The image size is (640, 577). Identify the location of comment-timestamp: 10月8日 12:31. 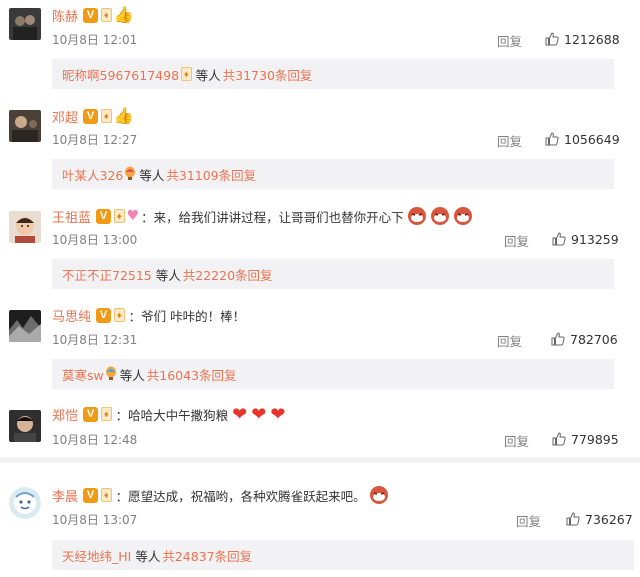
(95, 340).